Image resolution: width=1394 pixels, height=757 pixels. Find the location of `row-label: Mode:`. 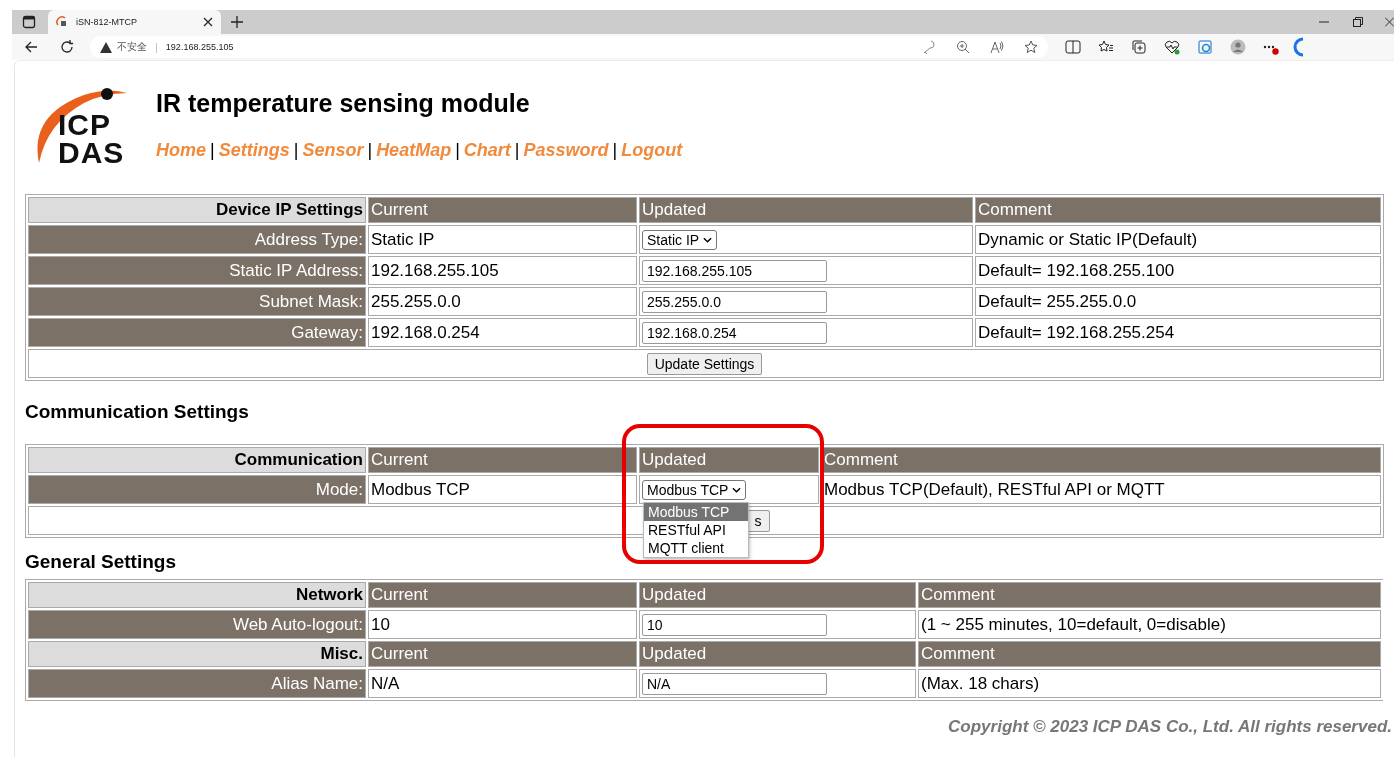

row-label: Mode: is located at coordinates (197, 489).